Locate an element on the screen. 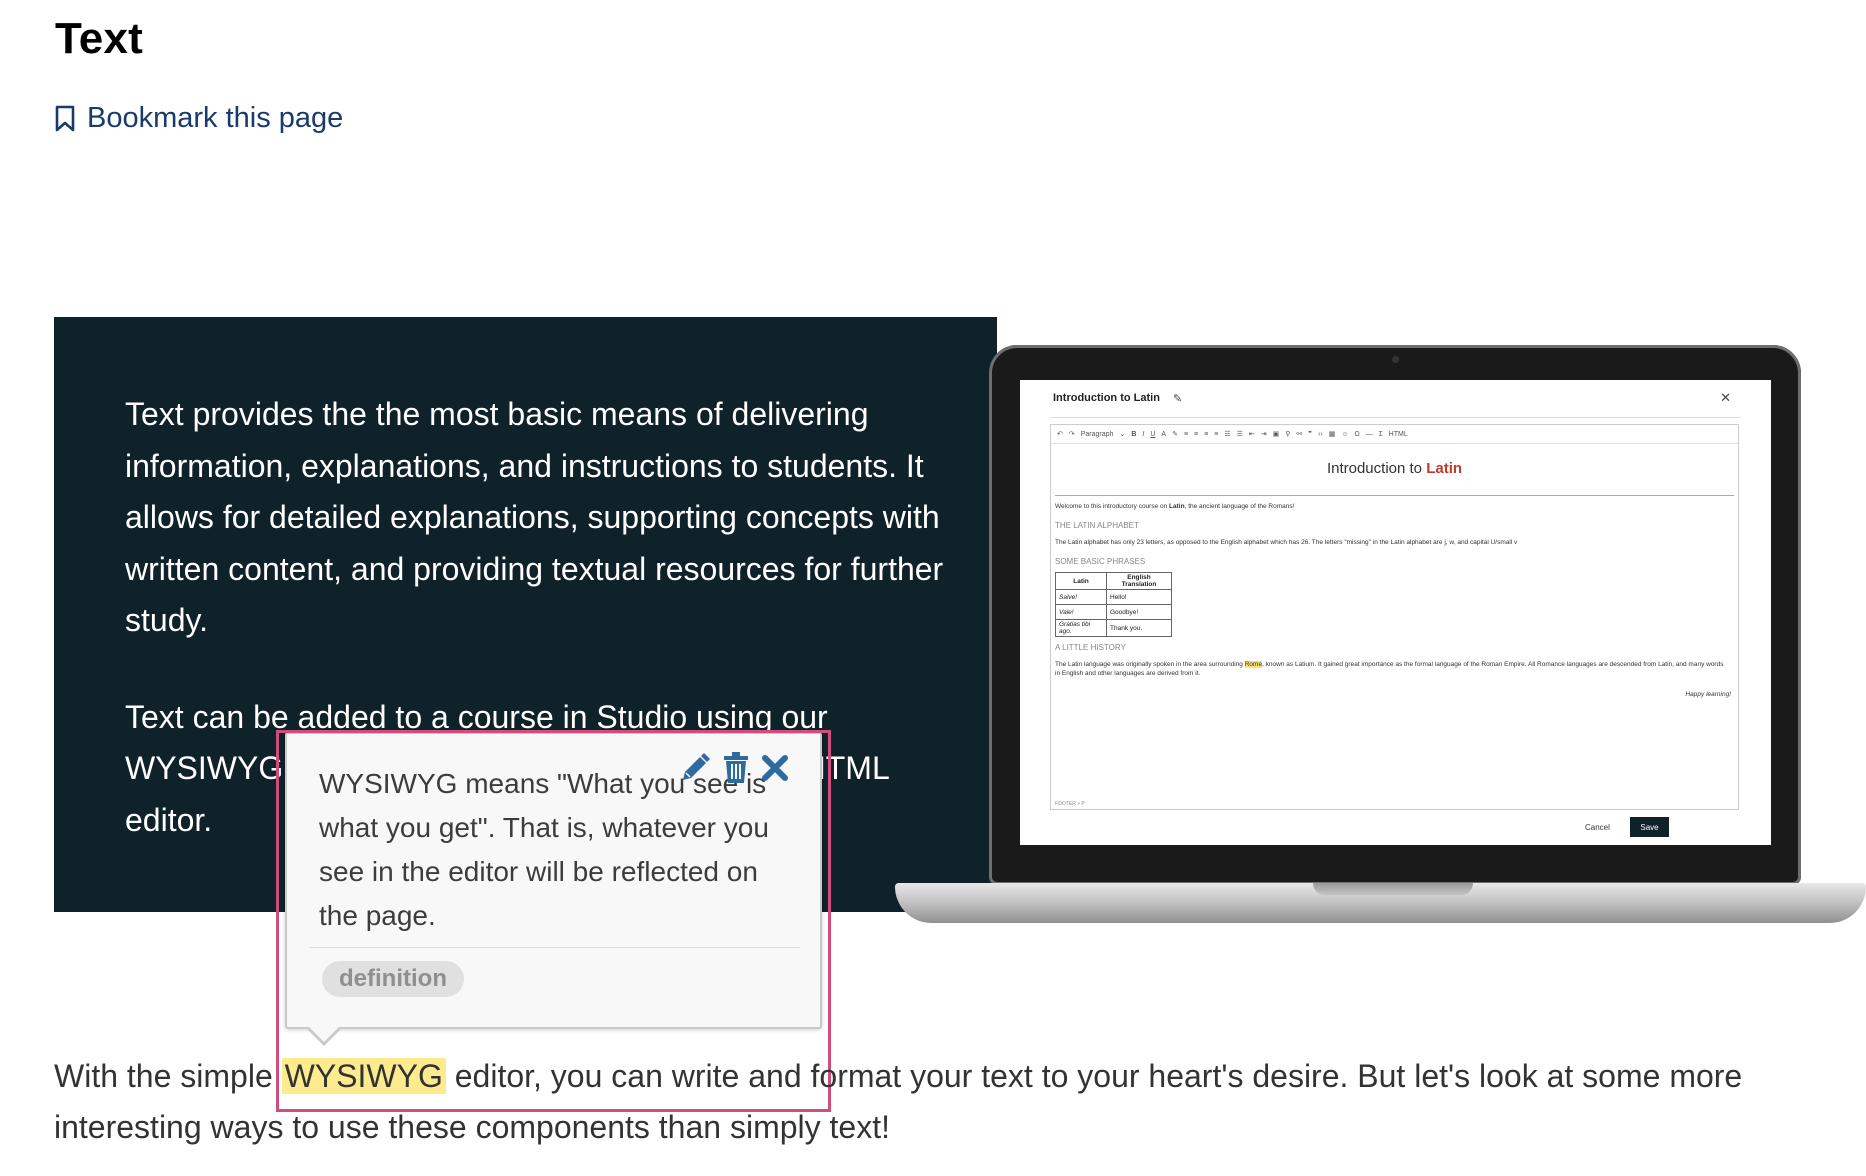  italic-icon: I is located at coordinates (1143, 434).